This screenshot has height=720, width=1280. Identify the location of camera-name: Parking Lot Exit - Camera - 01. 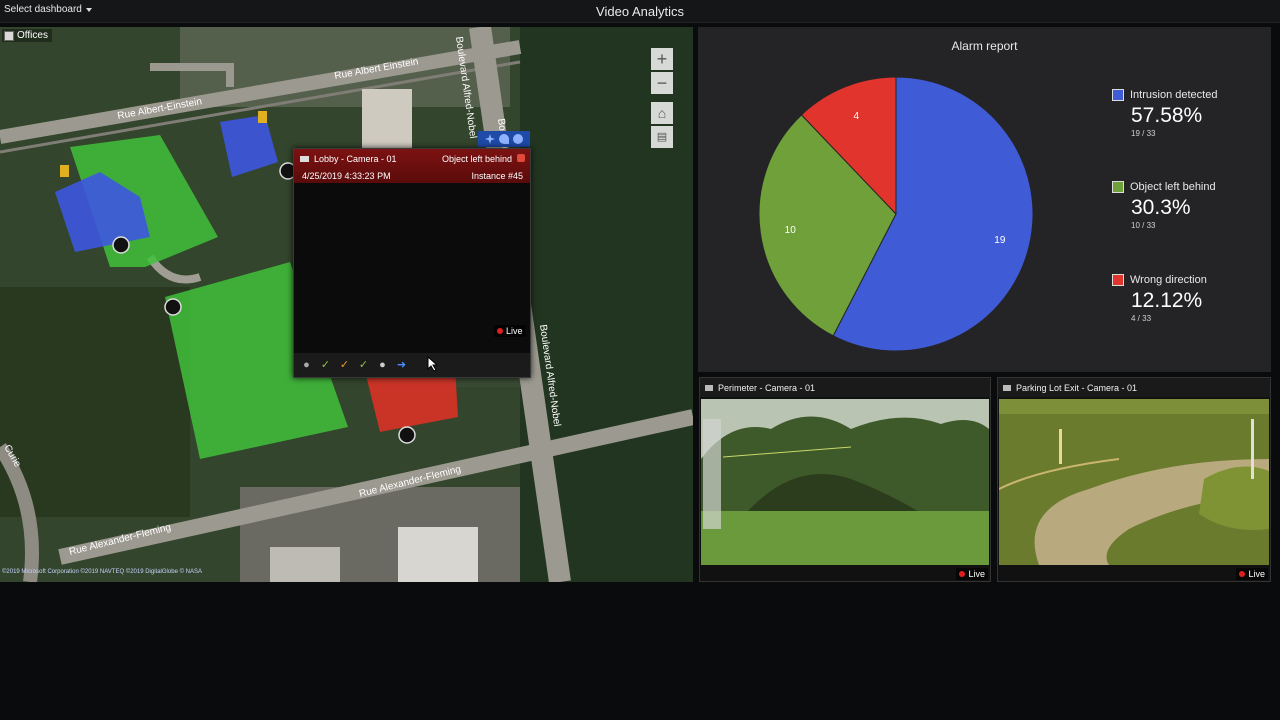
(1077, 387).